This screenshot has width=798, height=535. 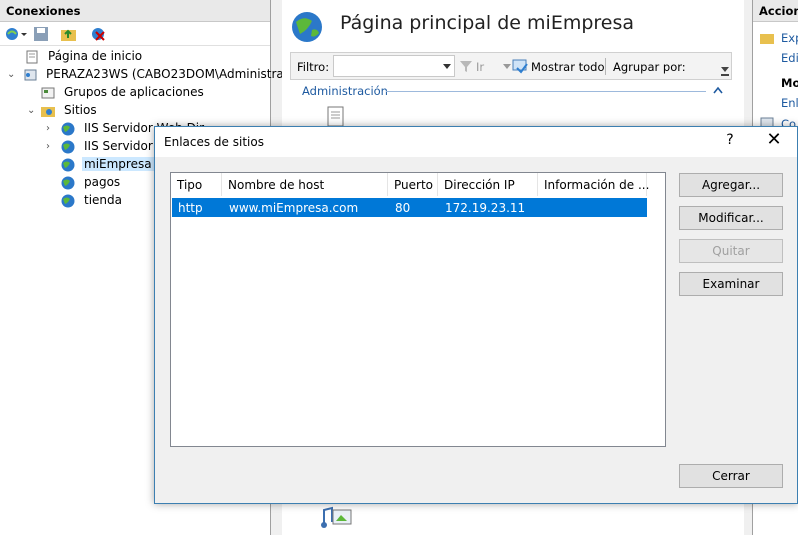 What do you see at coordinates (403, 208) in the screenshot?
I see `cell-port: 80` at bounding box center [403, 208].